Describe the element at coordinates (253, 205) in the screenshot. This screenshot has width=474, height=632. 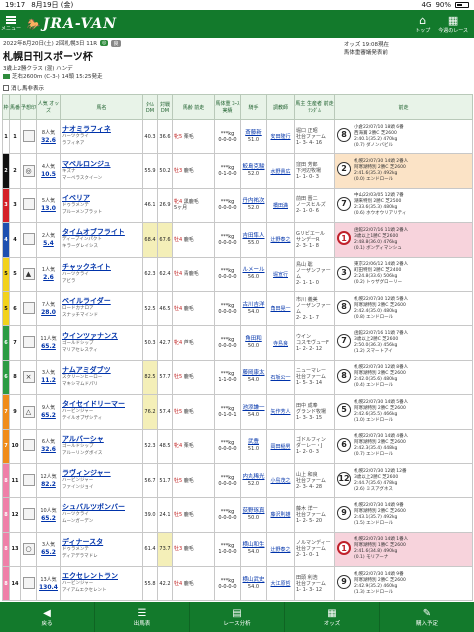
I see `jockey-cell: 丹内祐次 52.0` at that location.